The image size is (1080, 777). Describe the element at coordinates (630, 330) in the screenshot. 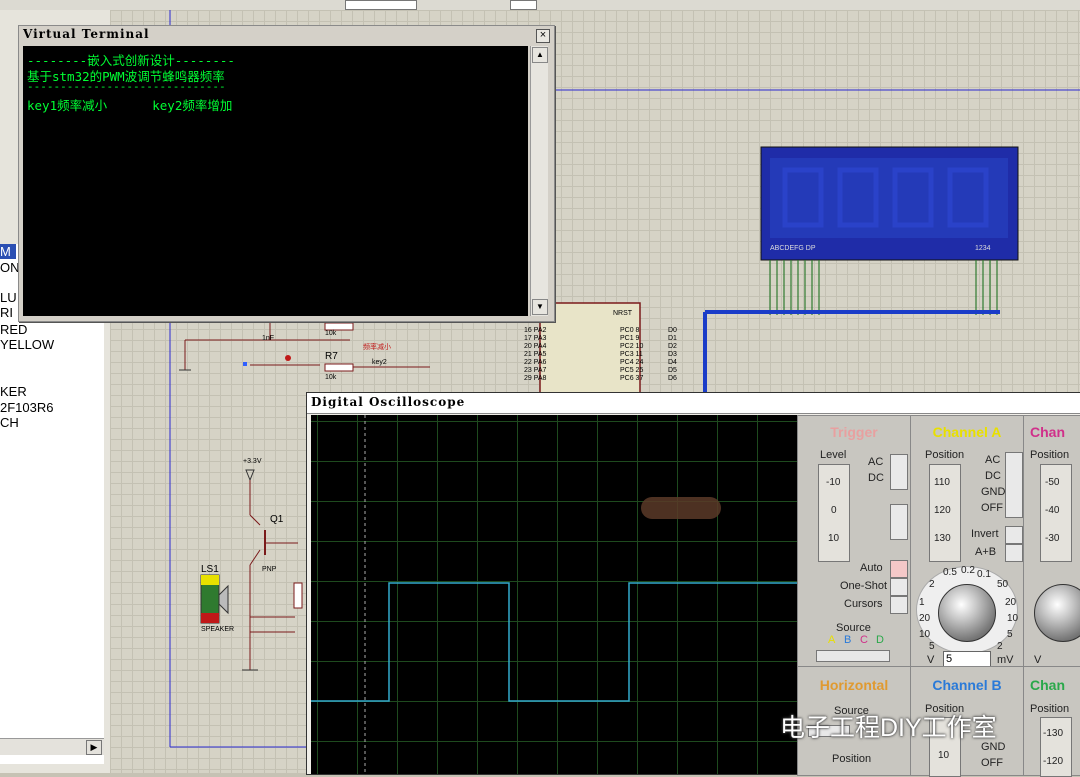

I see `mcu-pin-label: PC0 8` at that location.